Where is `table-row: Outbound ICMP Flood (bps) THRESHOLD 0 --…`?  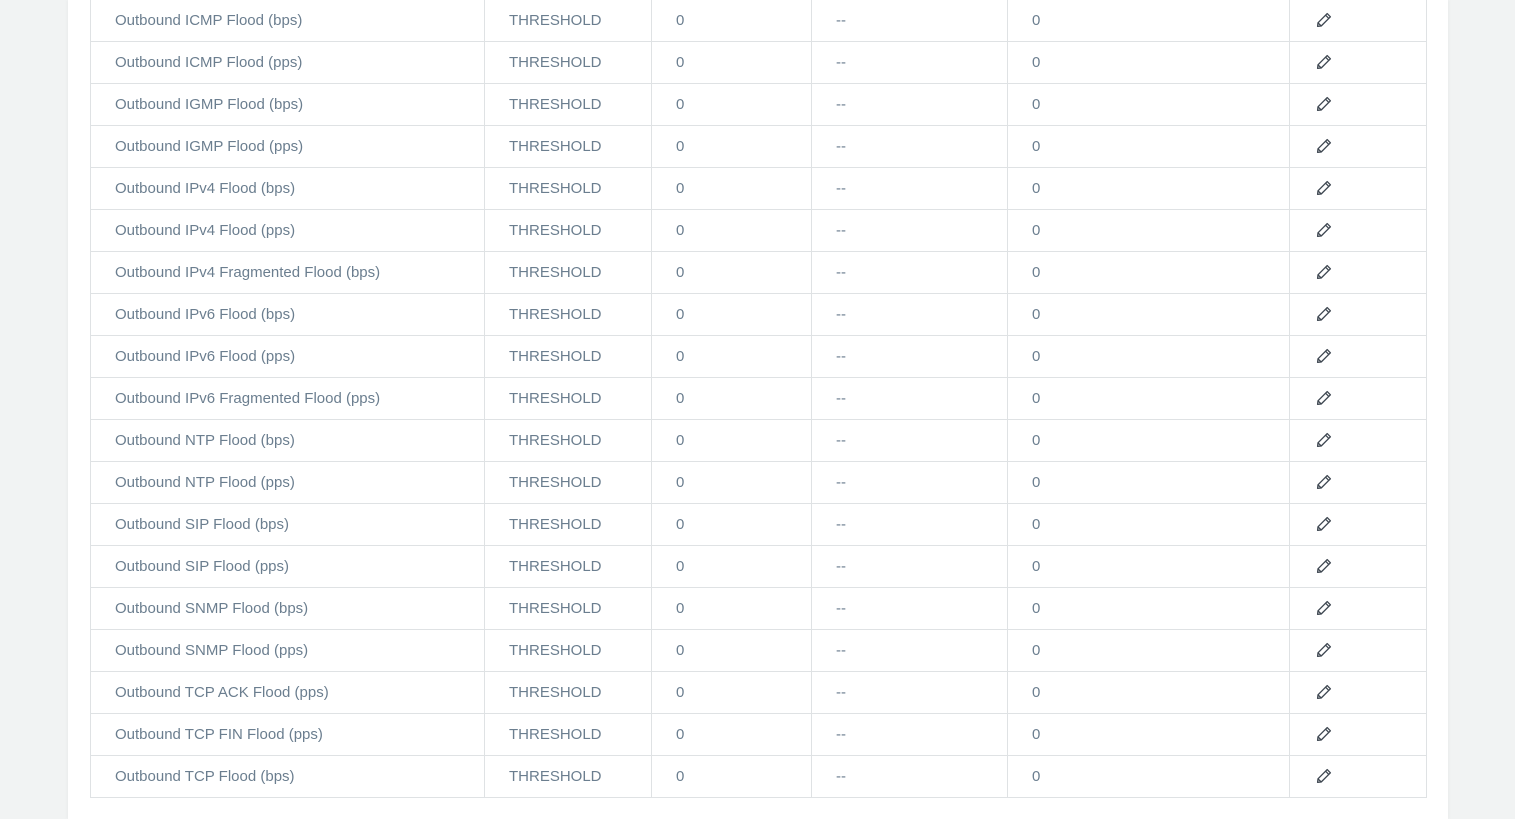
table-row: Outbound ICMP Flood (bps) THRESHOLD 0 --… is located at coordinates (758, 21).